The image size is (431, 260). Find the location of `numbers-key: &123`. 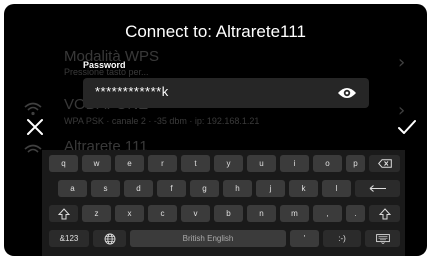

numbers-key: &123 is located at coordinates (69, 238).